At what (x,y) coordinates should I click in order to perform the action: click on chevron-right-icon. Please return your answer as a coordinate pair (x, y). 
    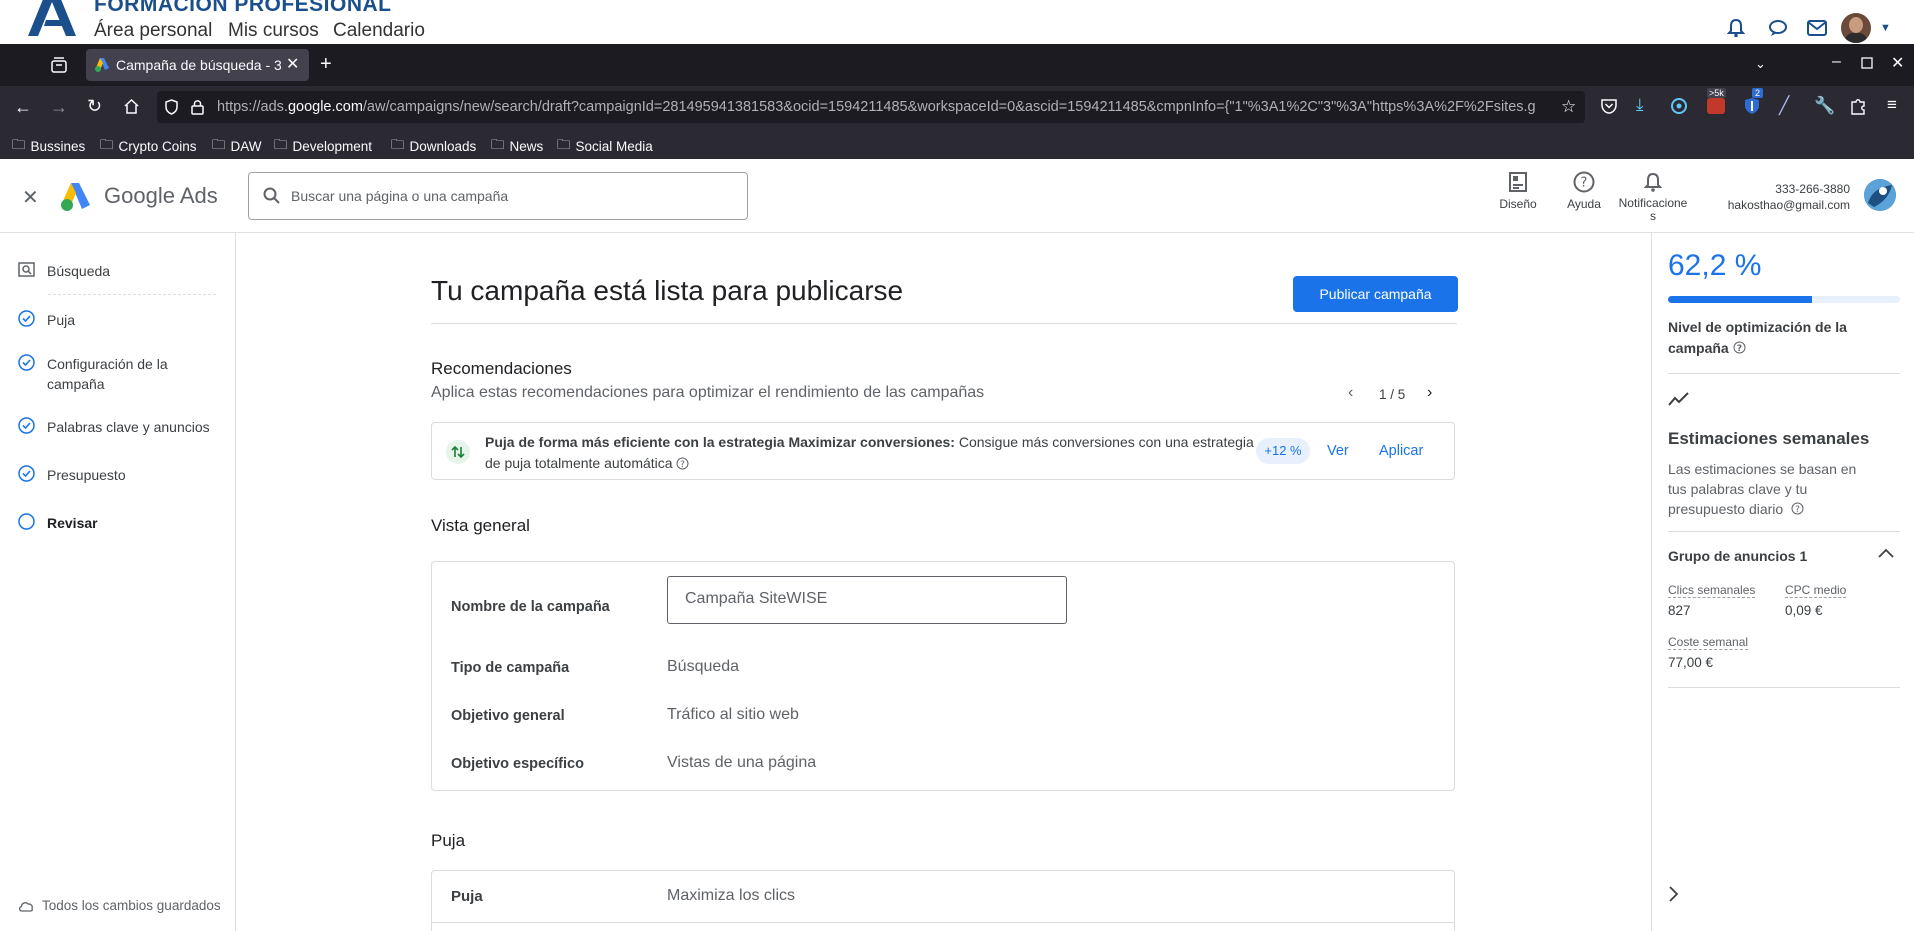
    Looking at the image, I should click on (1673, 894).